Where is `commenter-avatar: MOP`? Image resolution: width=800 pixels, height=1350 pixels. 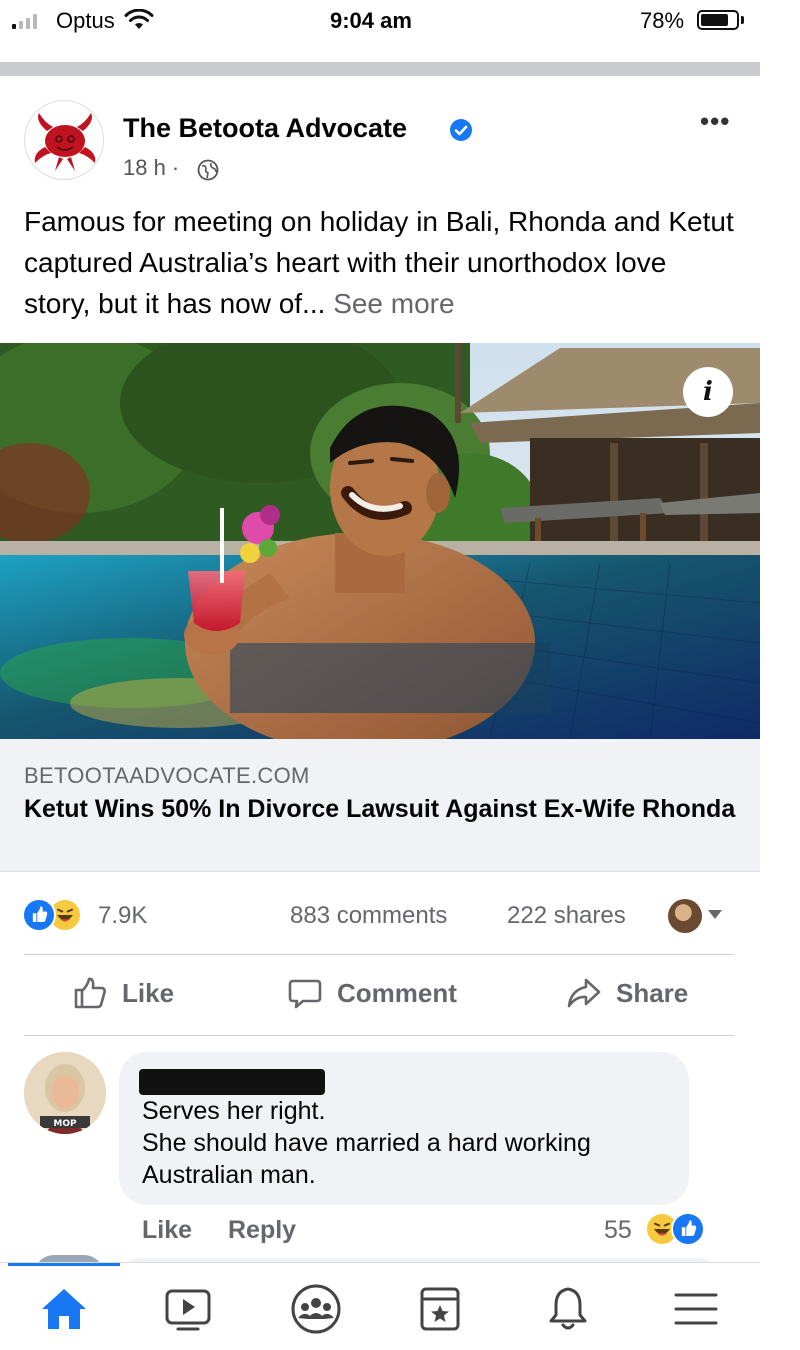 commenter-avatar: MOP is located at coordinates (65, 1093).